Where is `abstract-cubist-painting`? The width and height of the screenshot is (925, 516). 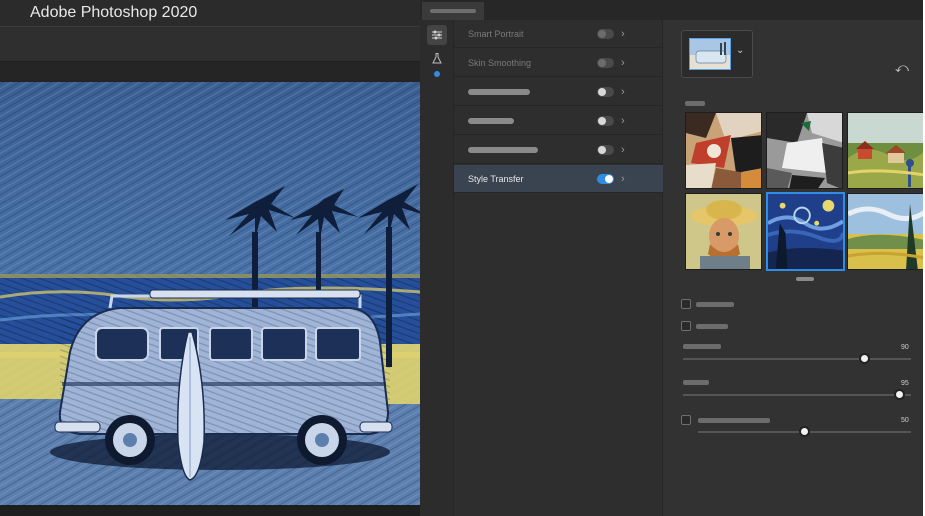
abstract-cubist-painting is located at coordinates (723, 150).